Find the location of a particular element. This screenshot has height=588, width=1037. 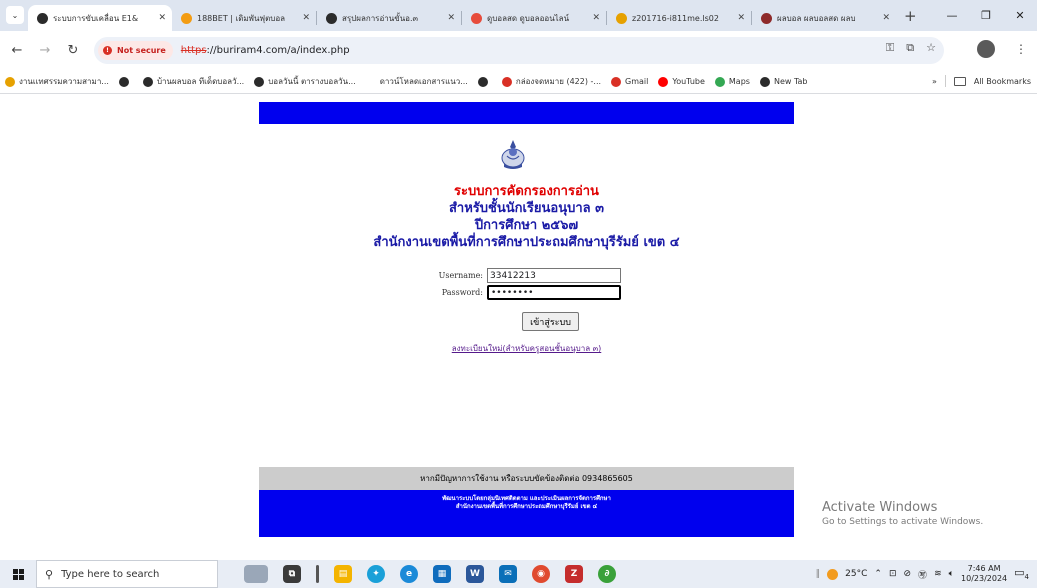

browser-tab: z201716-i811me.ls02 ✕ is located at coordinates (679, 18).